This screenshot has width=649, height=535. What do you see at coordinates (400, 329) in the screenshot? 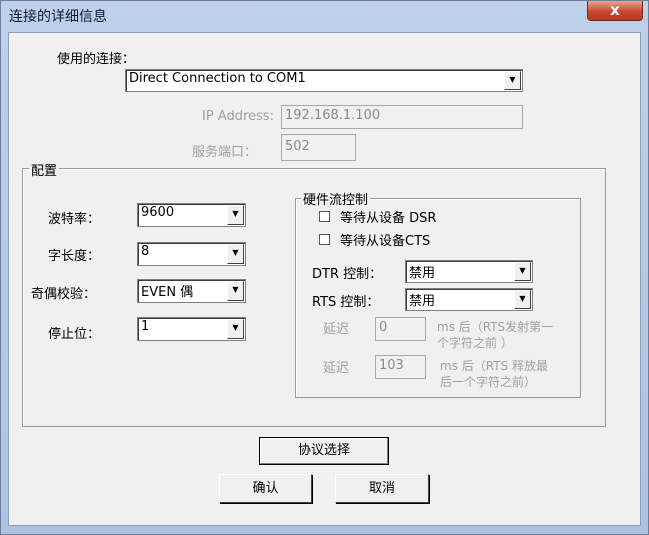
I see `delay1-input: 0` at bounding box center [400, 329].